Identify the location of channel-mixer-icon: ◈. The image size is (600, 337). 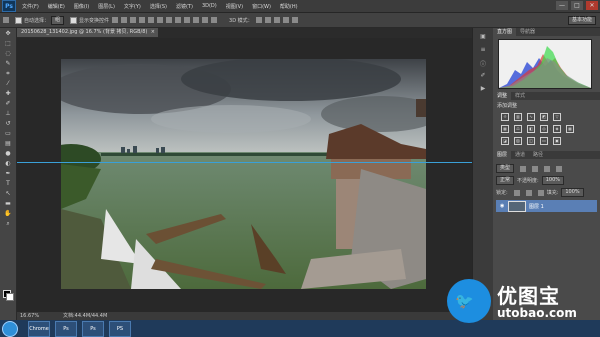
(557, 129).